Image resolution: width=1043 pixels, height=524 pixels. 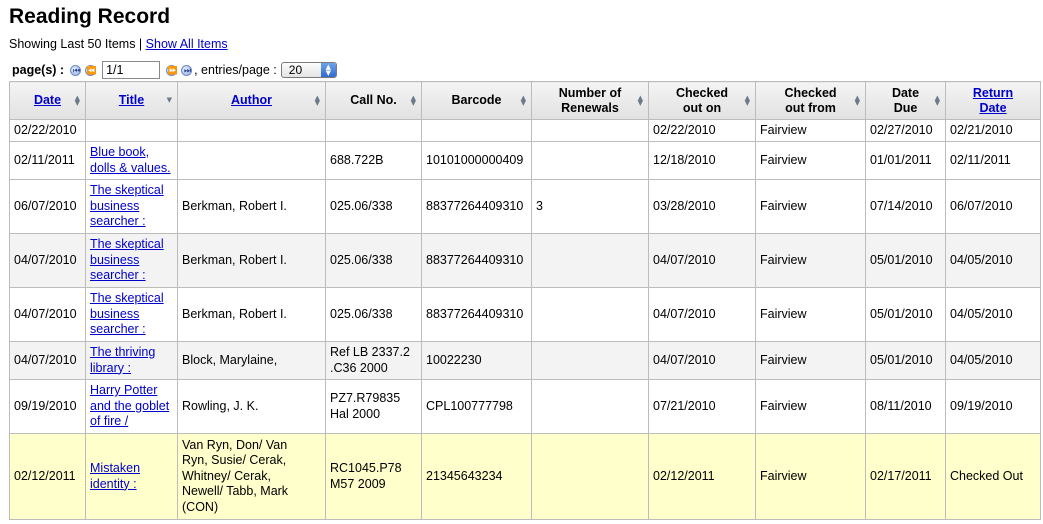 I want to click on cell-title: Mistaken identity :, so click(x=131, y=476).